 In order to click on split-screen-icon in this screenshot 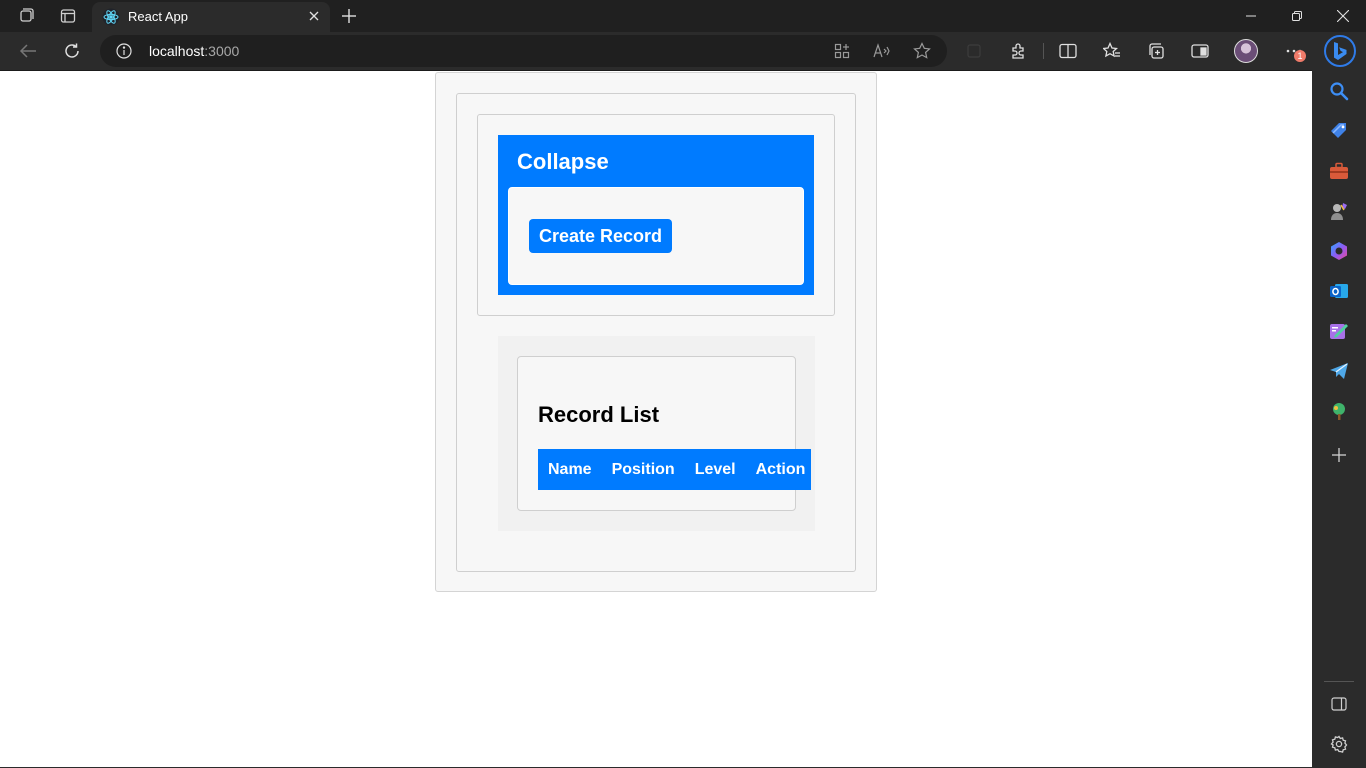, I will do `click(1068, 51)`.